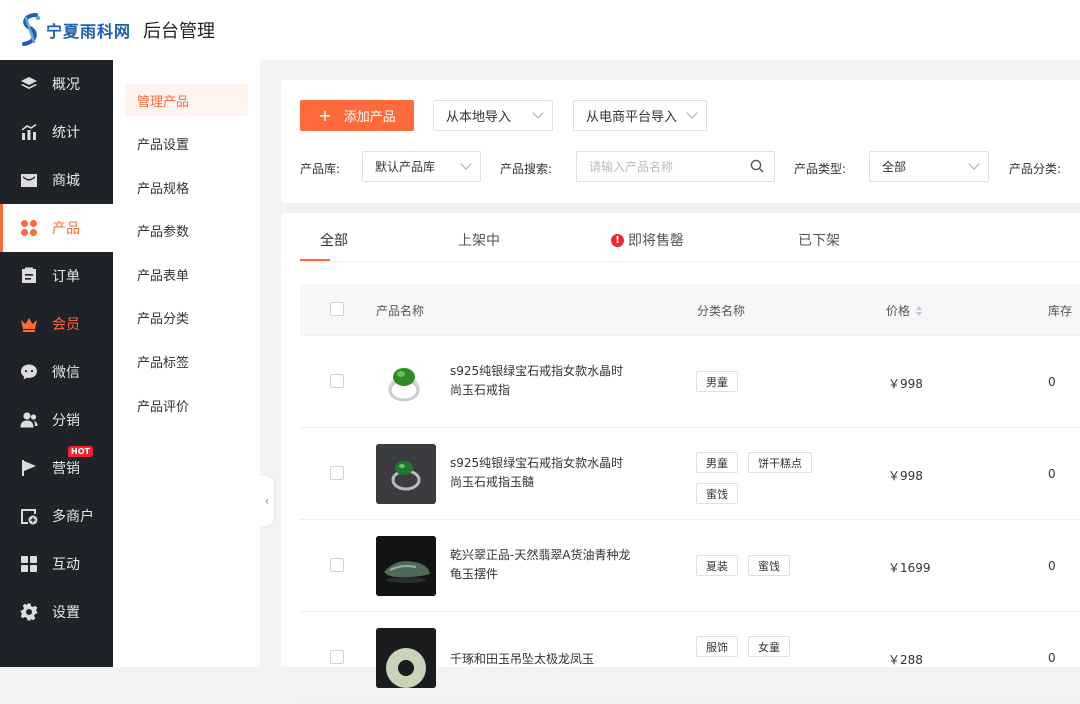 The height and width of the screenshot is (704, 1080). I want to click on product-name: s925纯银绿宝石戒指女款水晶时尚玉石戒指, so click(542, 381).